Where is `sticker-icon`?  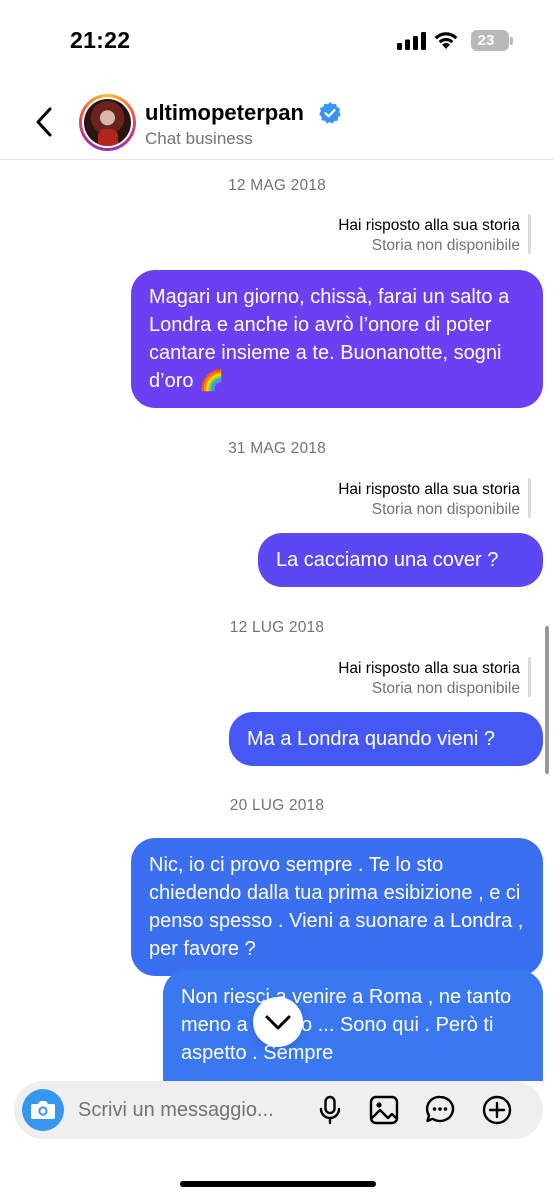 sticker-icon is located at coordinates (440, 1110).